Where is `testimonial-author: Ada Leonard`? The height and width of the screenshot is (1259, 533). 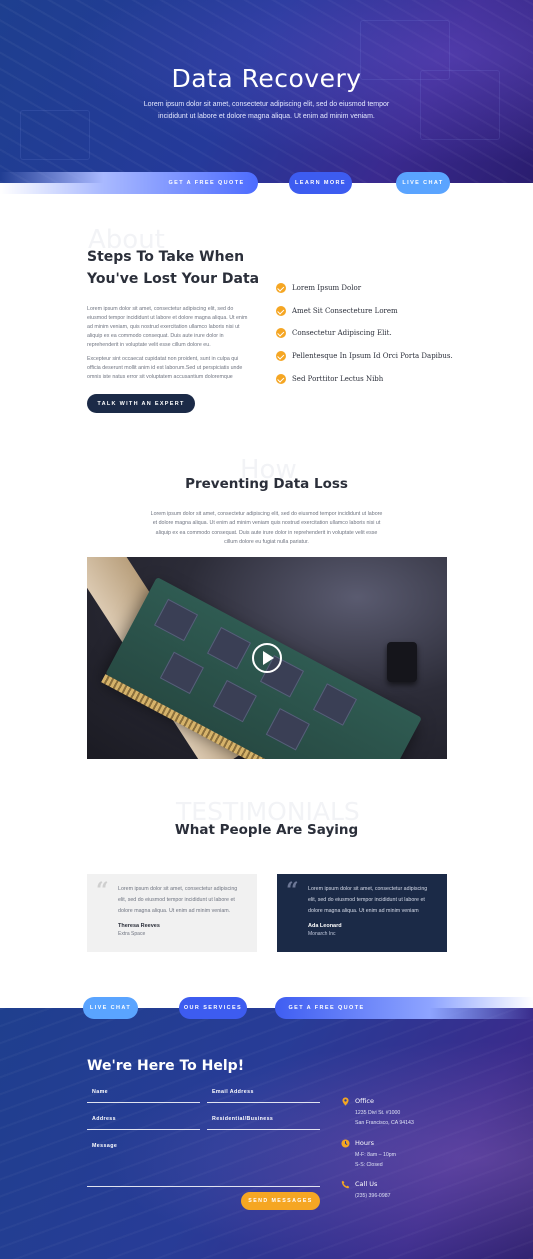
testimonial-author: Ada Leonard is located at coordinates (325, 926).